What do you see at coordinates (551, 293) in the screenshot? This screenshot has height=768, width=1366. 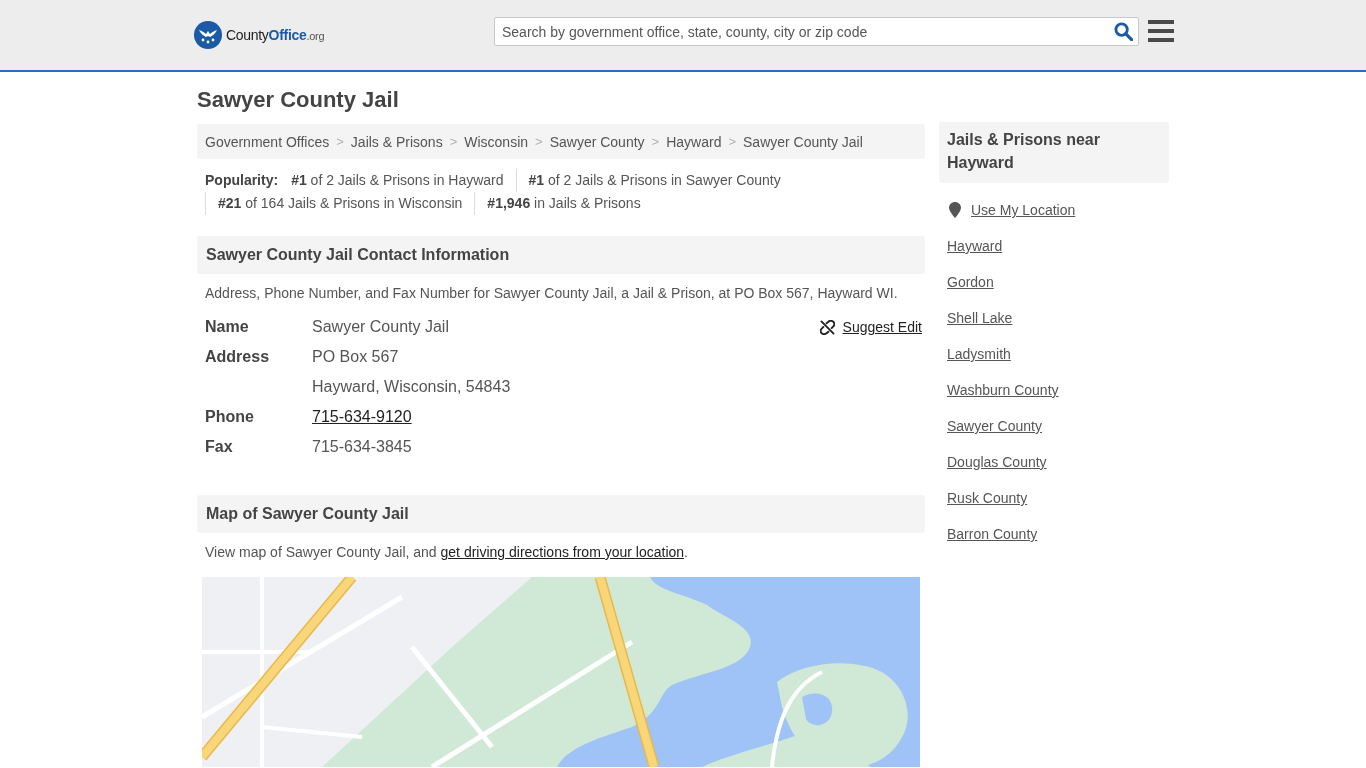 I see `contact-description: Address, Phone Number, and Fax Number for Sawyer County Jail, a Jail & Prison, at PO Box 567, Hayward WI.` at bounding box center [551, 293].